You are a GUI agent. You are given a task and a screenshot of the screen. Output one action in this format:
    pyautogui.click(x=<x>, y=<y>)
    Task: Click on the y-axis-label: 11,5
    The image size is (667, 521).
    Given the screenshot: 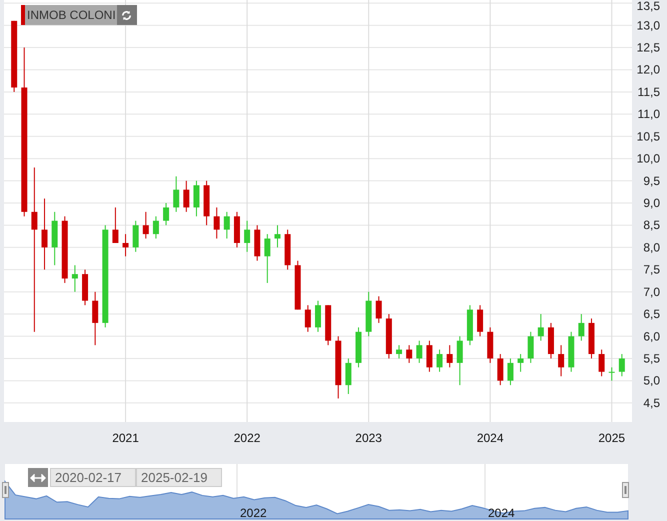 What is the action you would take?
    pyautogui.click(x=649, y=91)
    